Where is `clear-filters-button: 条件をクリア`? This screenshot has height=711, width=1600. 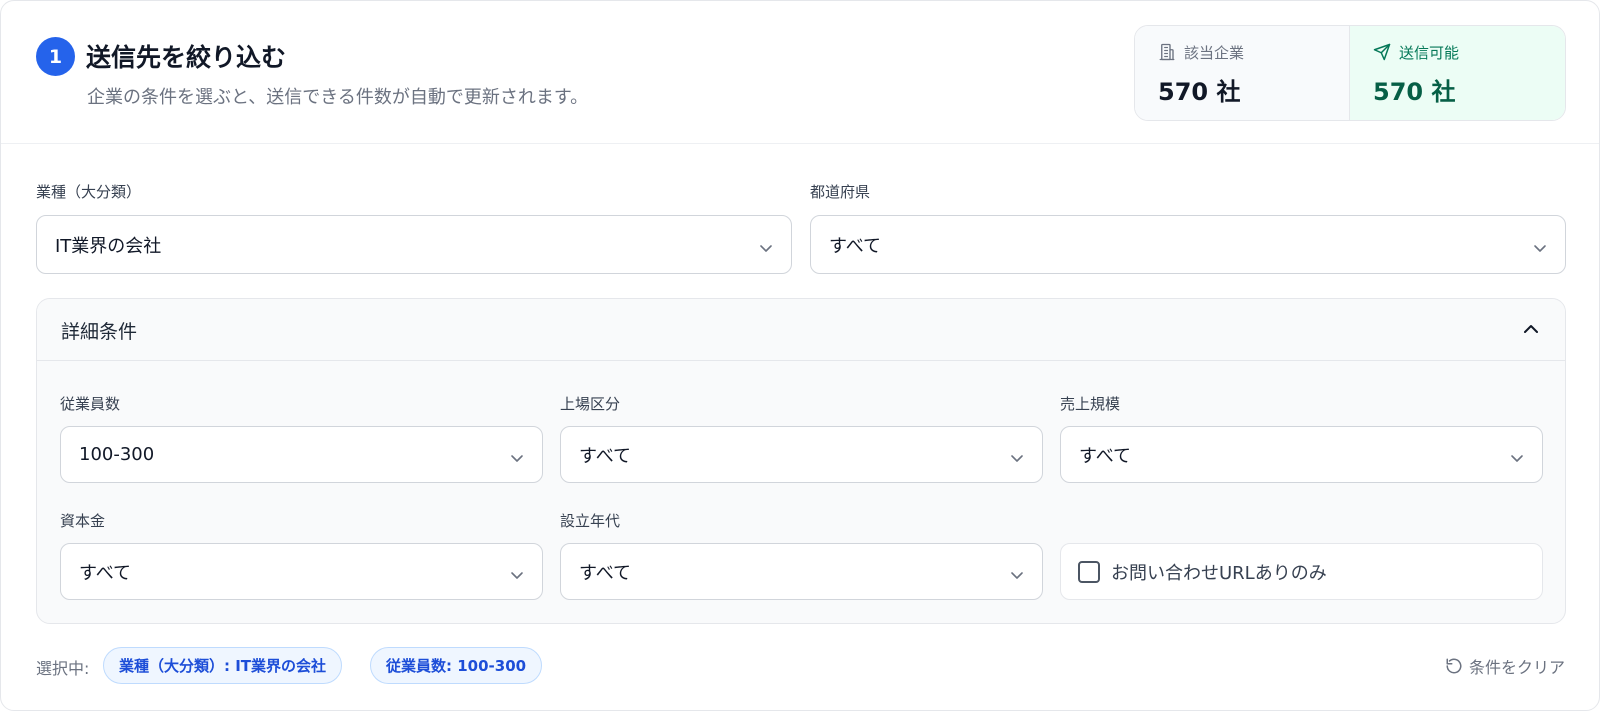
clear-filters-button: 条件をクリア is located at coordinates (1505, 666).